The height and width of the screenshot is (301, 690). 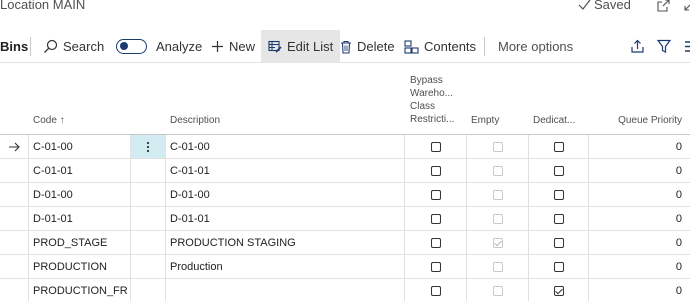 I want to click on code-header-label: Code, so click(x=45, y=120).